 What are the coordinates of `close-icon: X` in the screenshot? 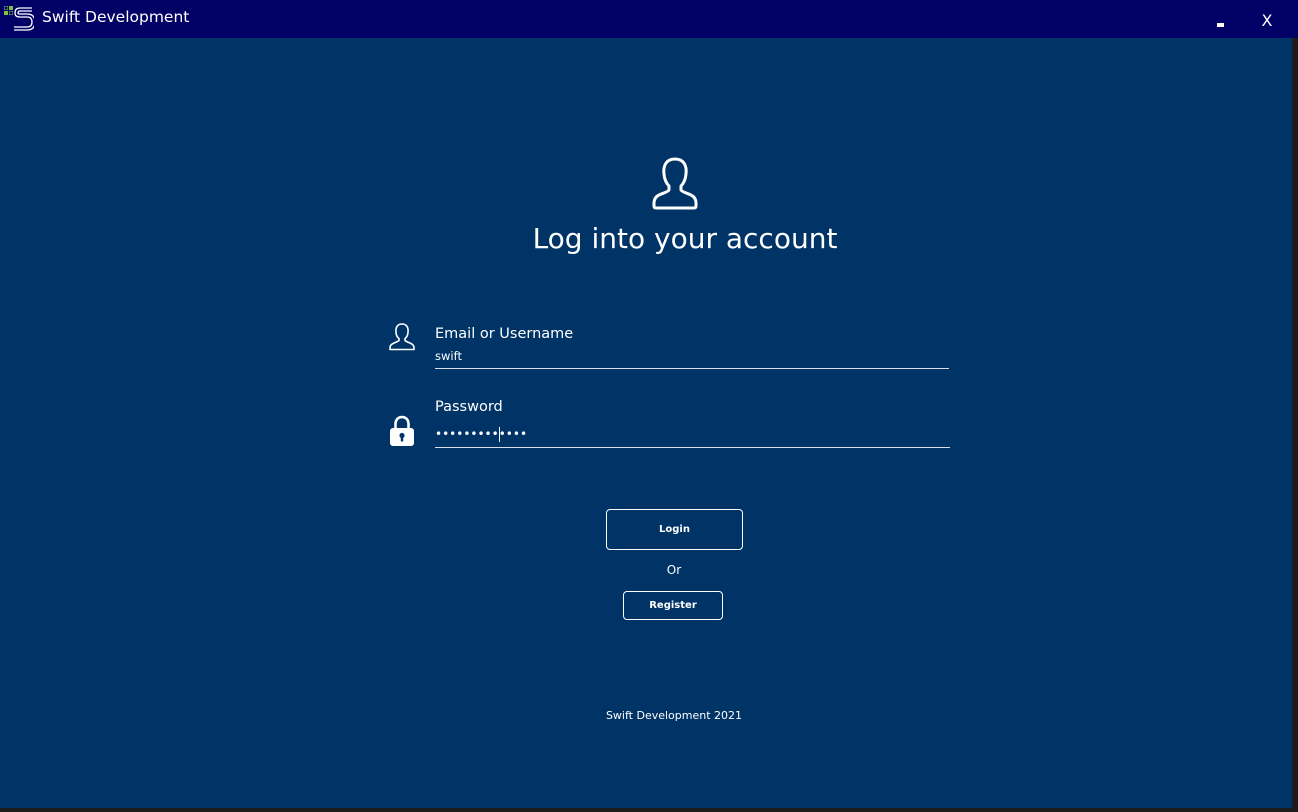 It's located at (1267, 20).